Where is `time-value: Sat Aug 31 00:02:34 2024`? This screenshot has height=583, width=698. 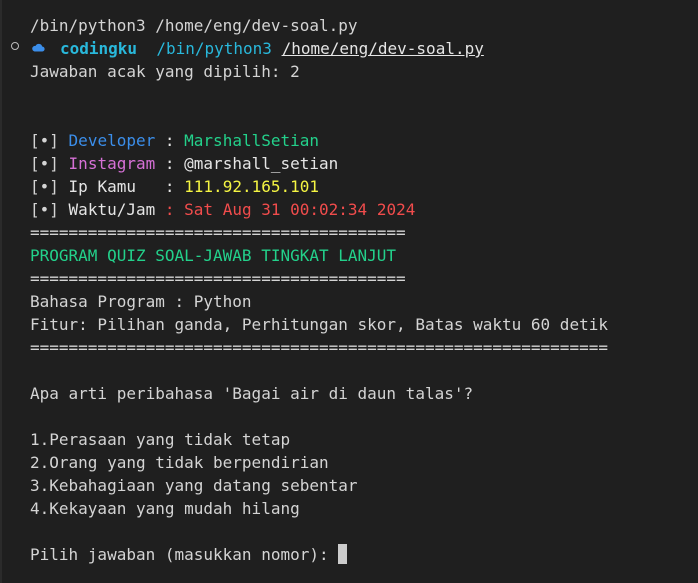 time-value: Sat Aug 31 00:02:34 2024 is located at coordinates (300, 209).